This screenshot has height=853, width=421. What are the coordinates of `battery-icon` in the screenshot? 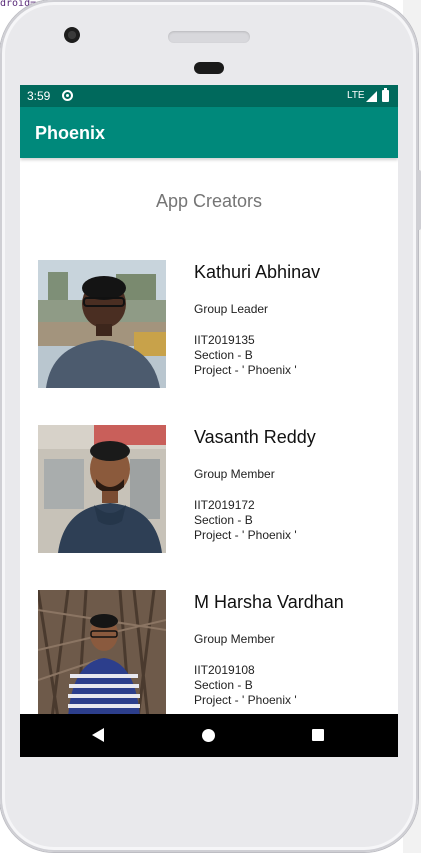 It's located at (385, 95).